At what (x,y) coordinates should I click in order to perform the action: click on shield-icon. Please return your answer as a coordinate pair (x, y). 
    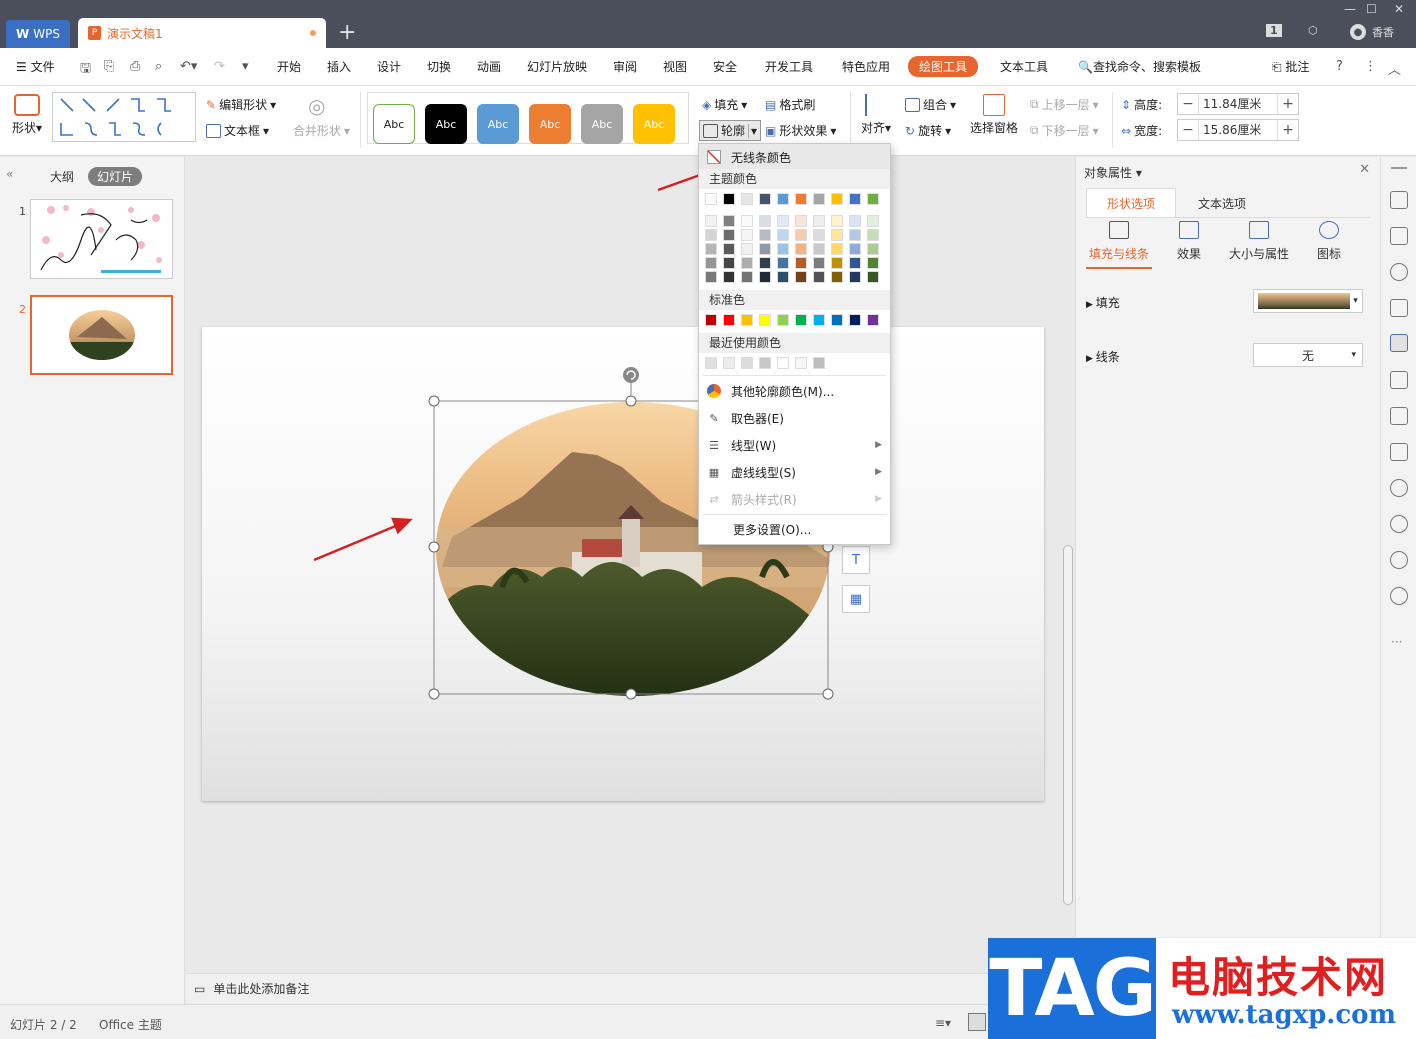
    Looking at the image, I should click on (1399, 524).